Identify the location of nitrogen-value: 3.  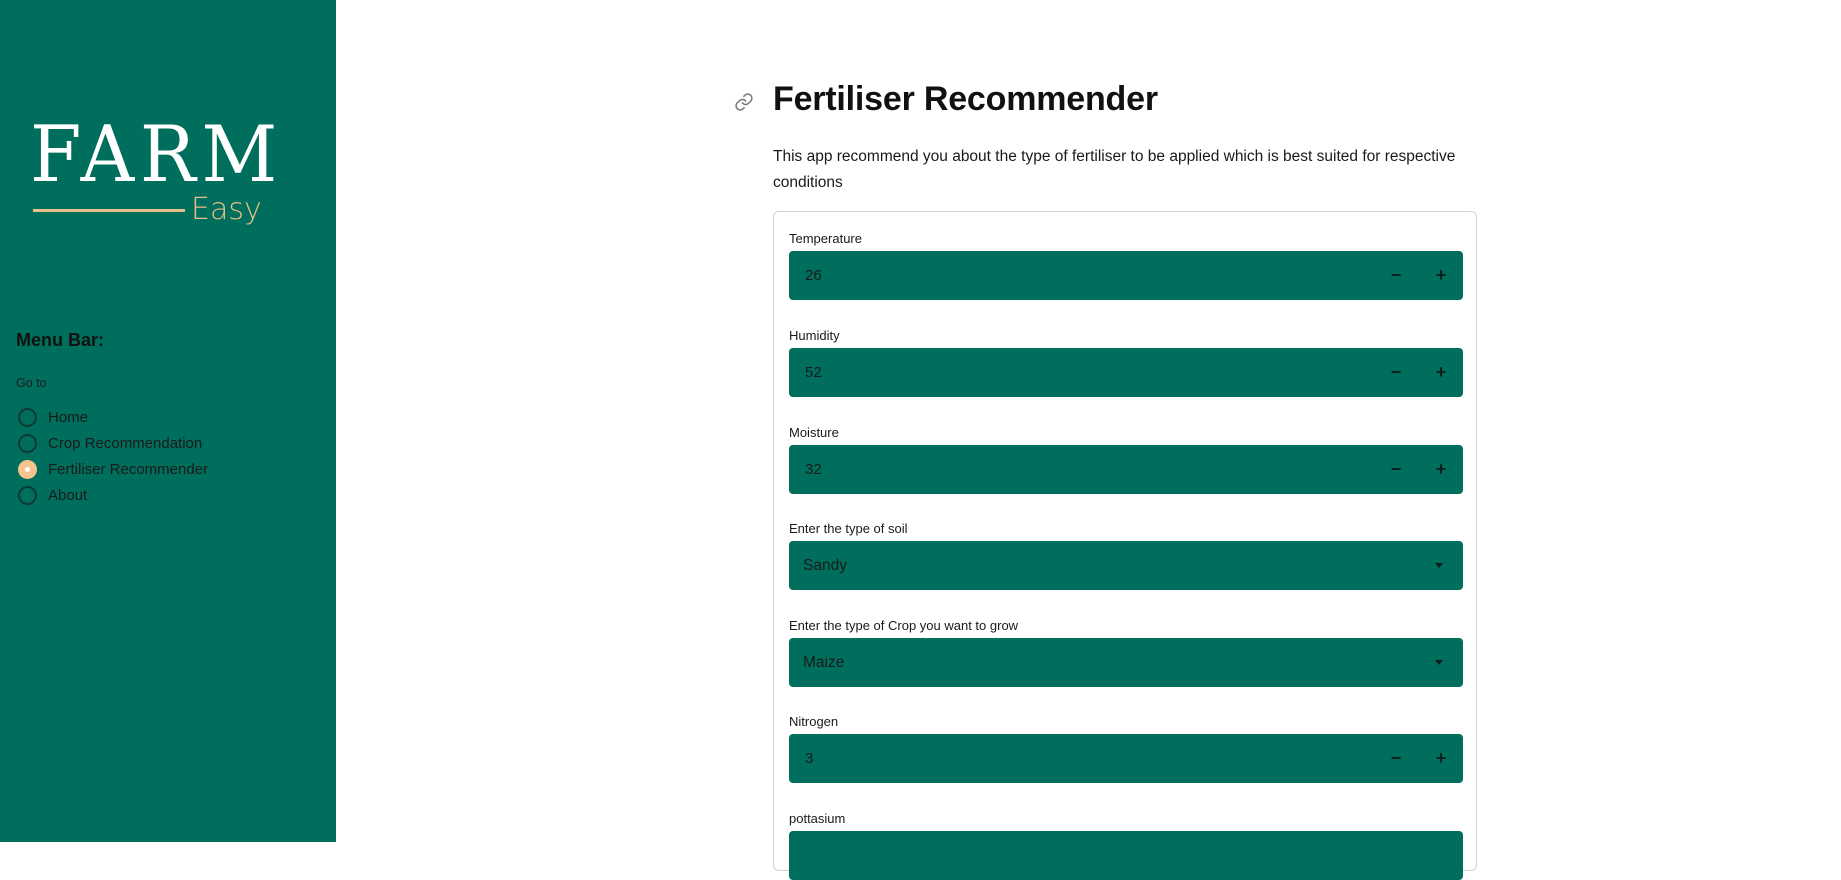
(809, 758).